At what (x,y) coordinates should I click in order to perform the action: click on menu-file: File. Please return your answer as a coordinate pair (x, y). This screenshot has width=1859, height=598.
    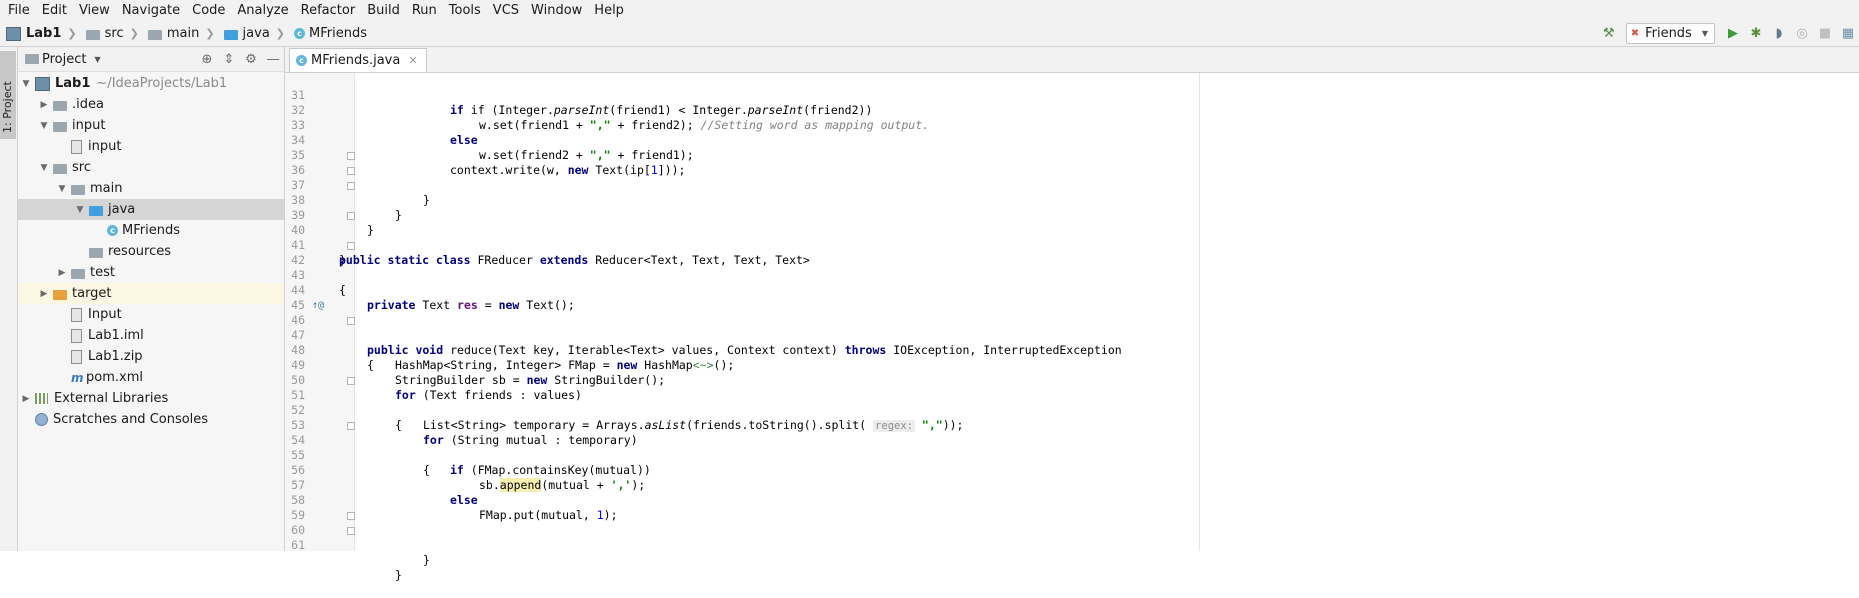
    Looking at the image, I should click on (19, 10).